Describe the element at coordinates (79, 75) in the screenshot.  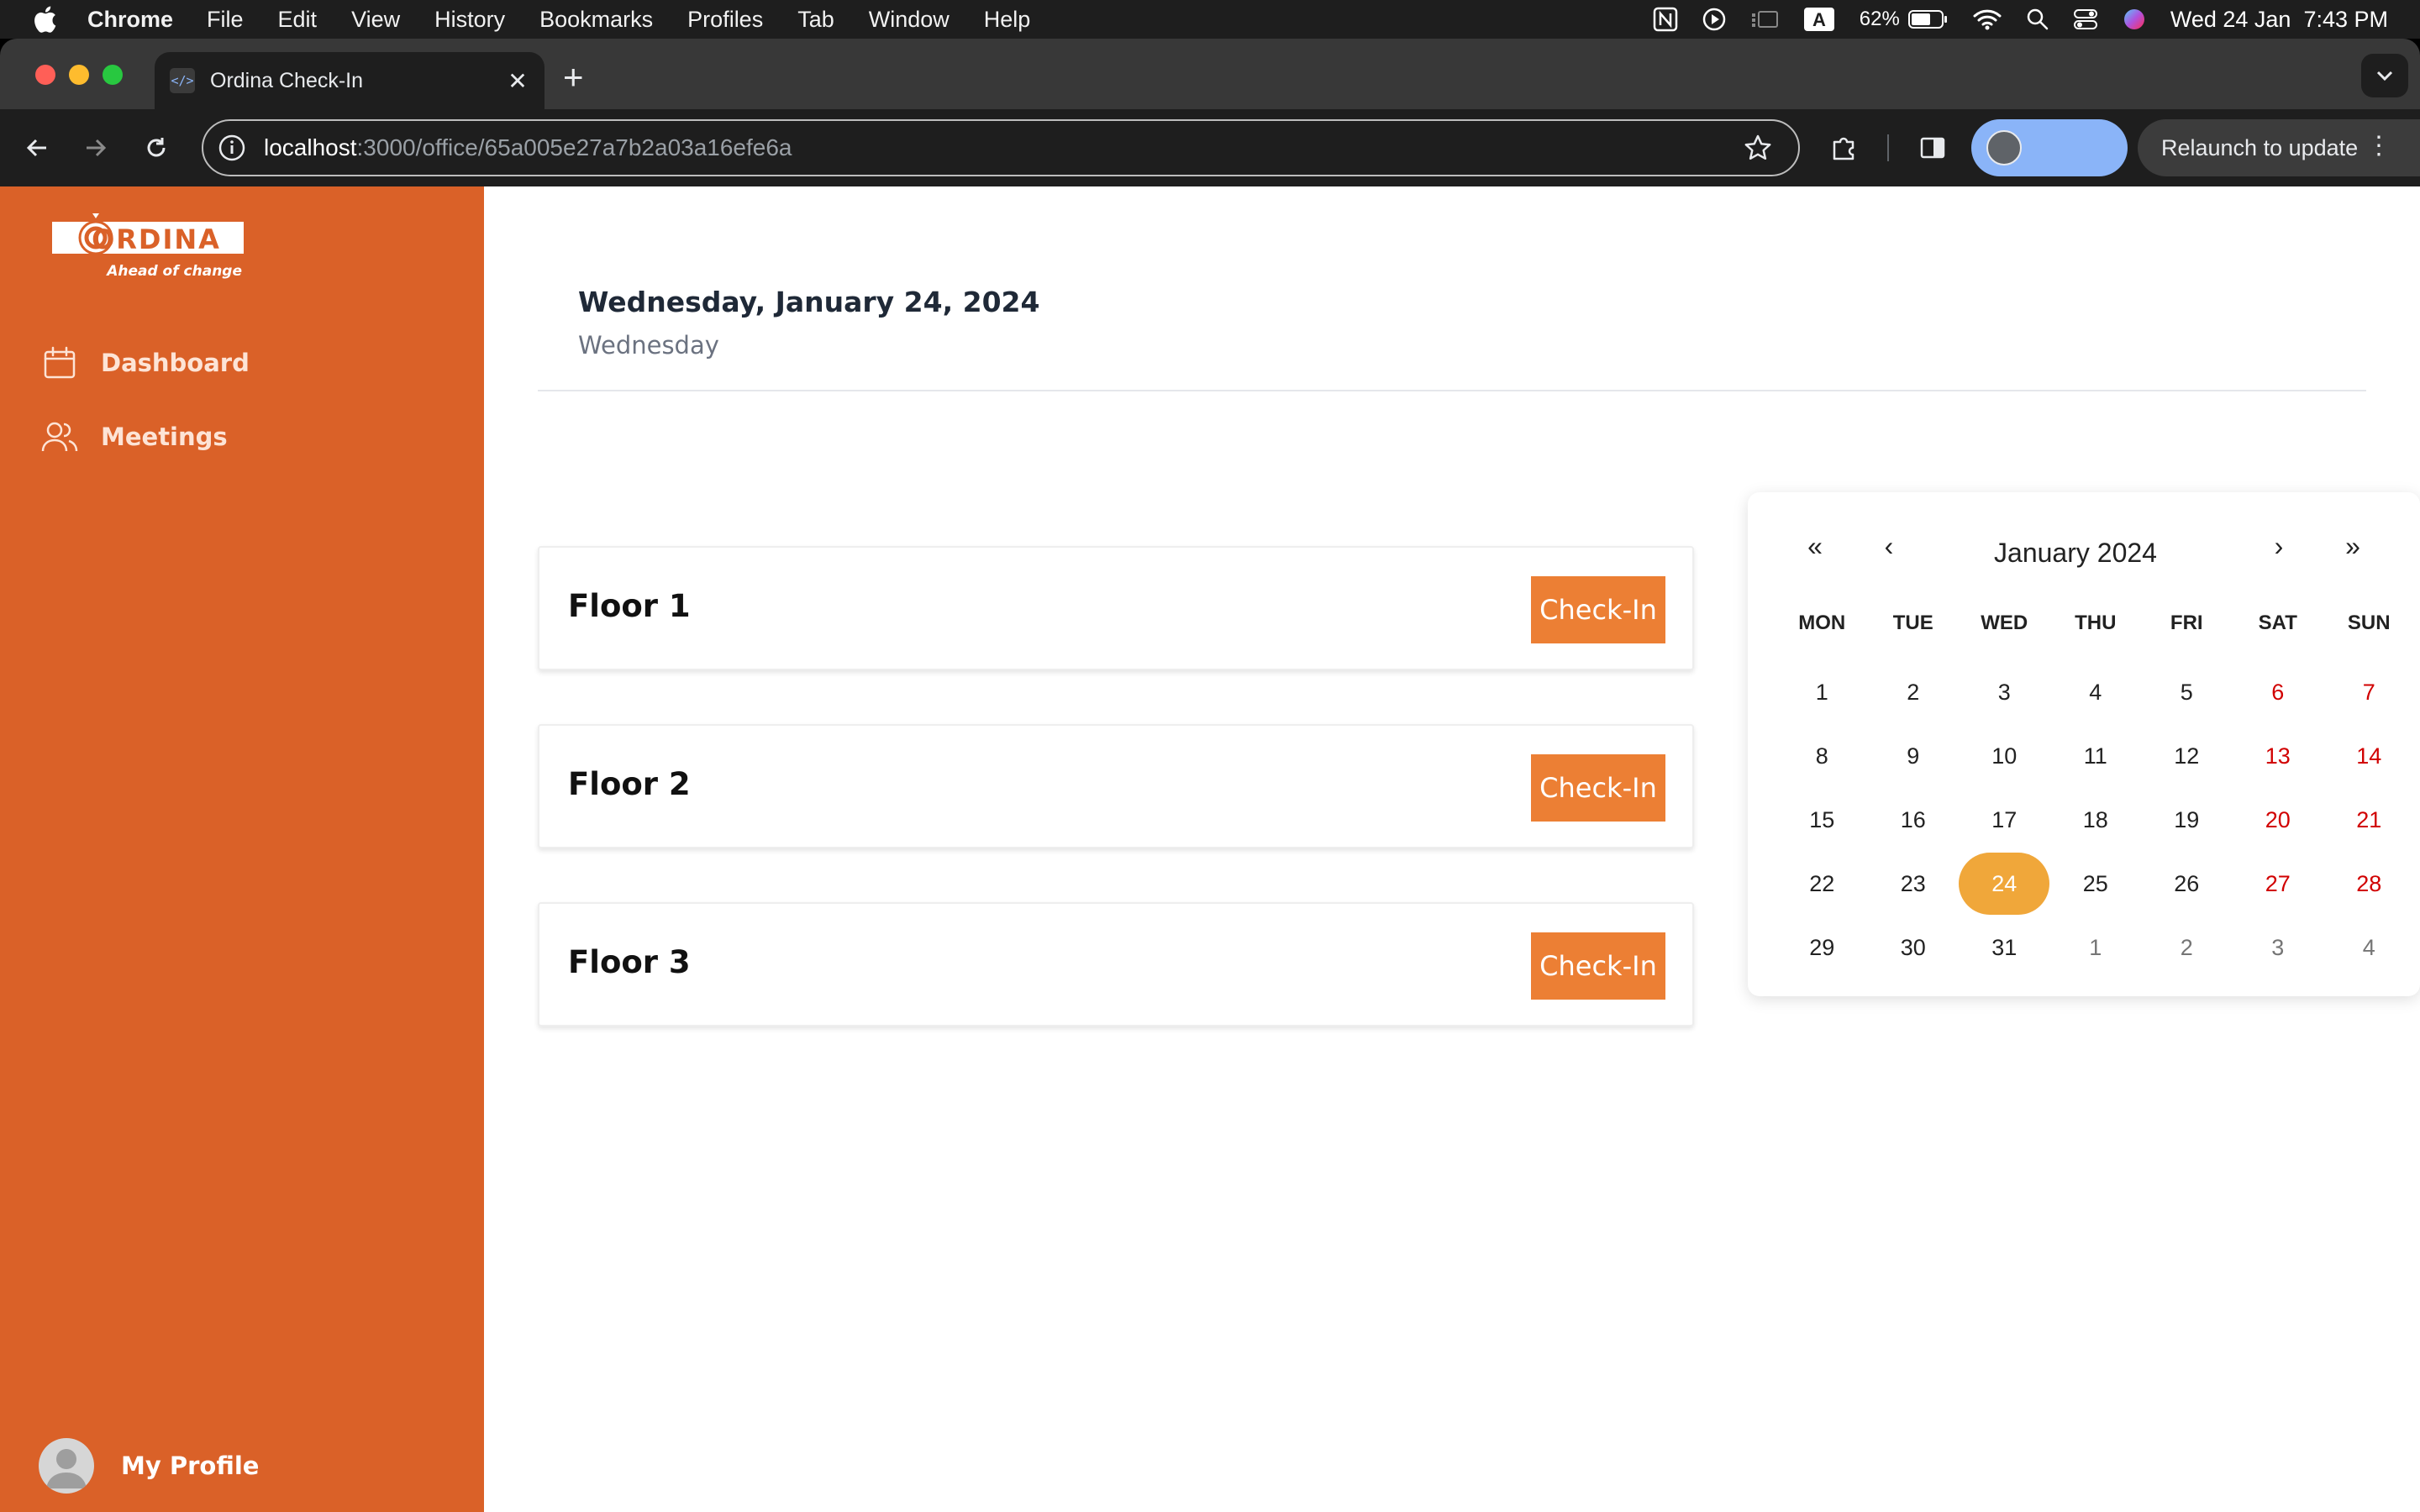
I see `window-minimize-button` at that location.